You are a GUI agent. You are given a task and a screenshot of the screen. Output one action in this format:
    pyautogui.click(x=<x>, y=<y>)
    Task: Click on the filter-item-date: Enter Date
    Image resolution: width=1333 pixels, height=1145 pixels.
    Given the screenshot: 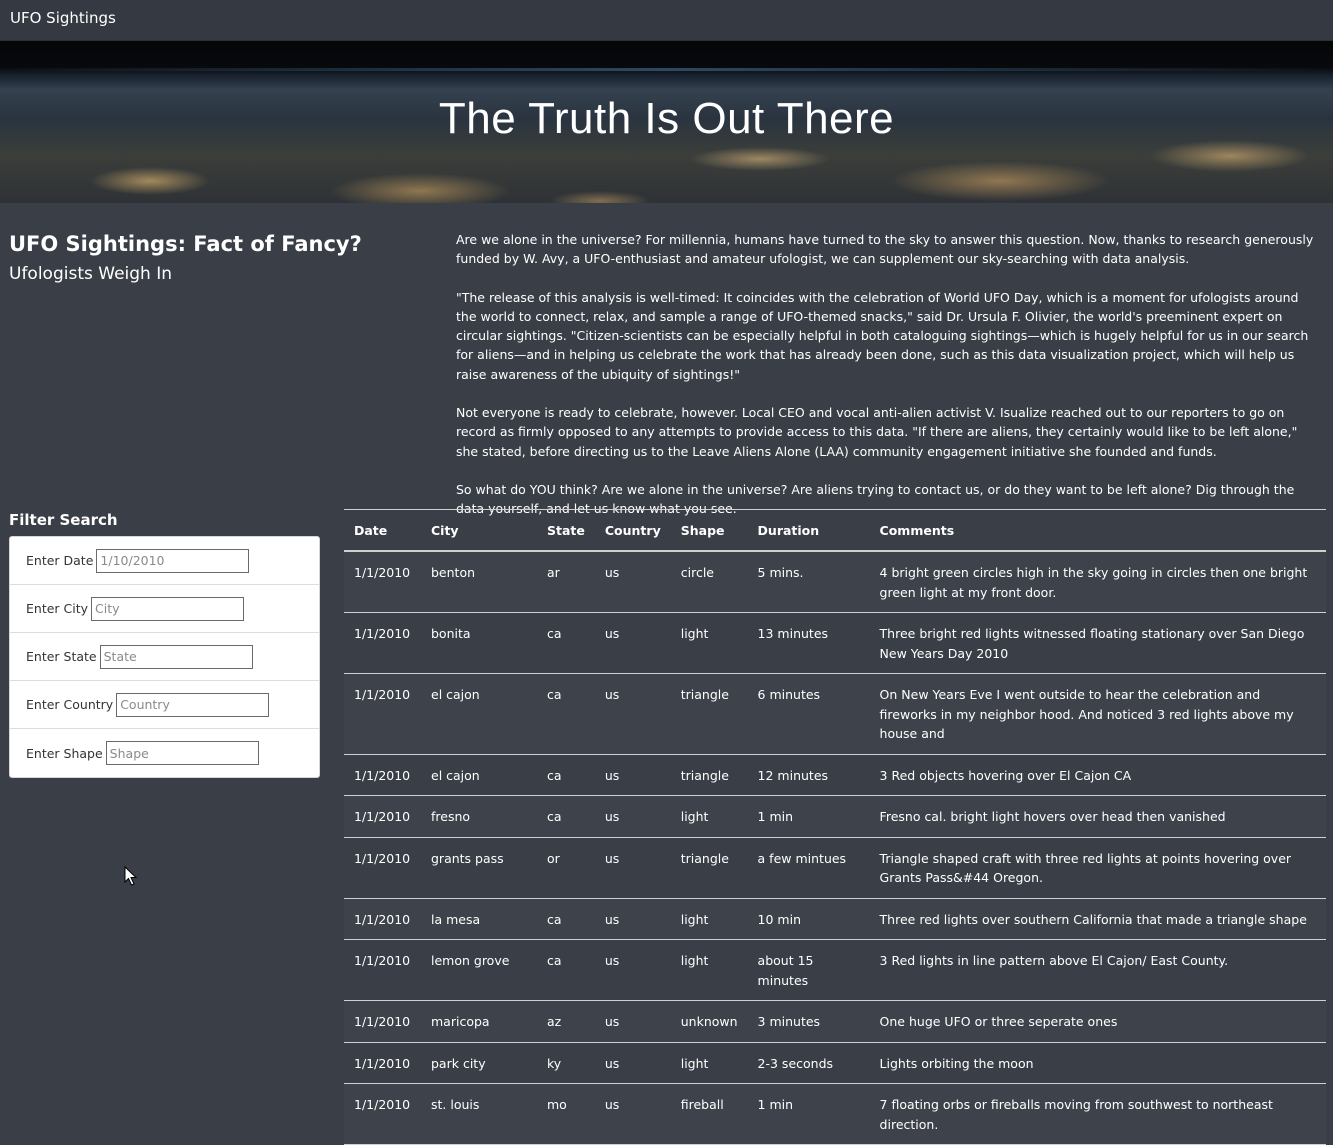 What is the action you would take?
    pyautogui.click(x=164, y=561)
    